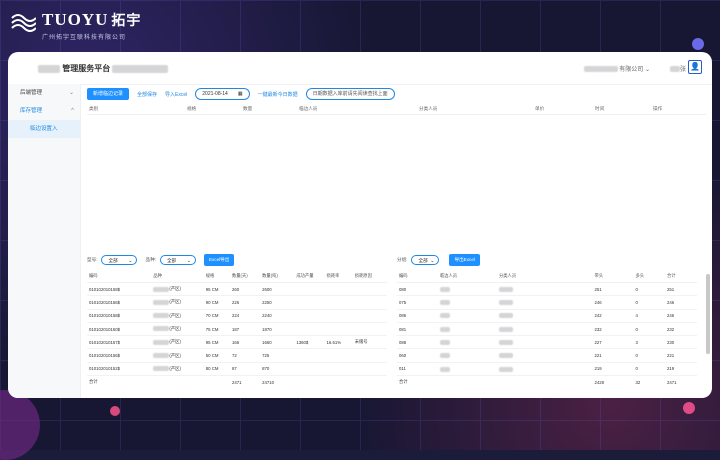 The width and height of the screenshot is (720, 460). I want to click on variety-select: 全部 ⌄, so click(177, 260).